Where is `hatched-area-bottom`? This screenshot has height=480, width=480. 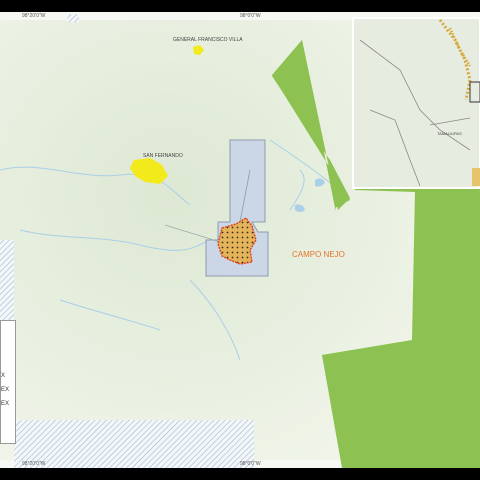
hatched-area-bottom is located at coordinates (134, 444).